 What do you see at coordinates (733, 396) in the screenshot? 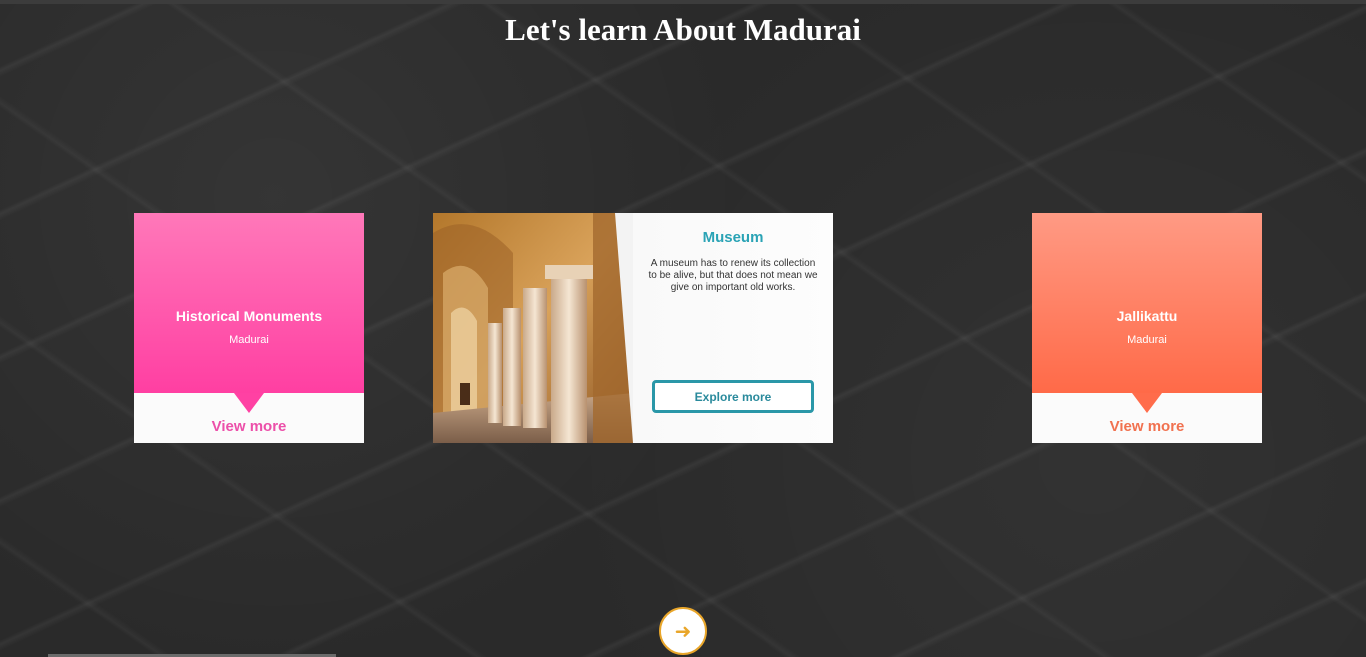
I see `explore-more-button: Explore more` at bounding box center [733, 396].